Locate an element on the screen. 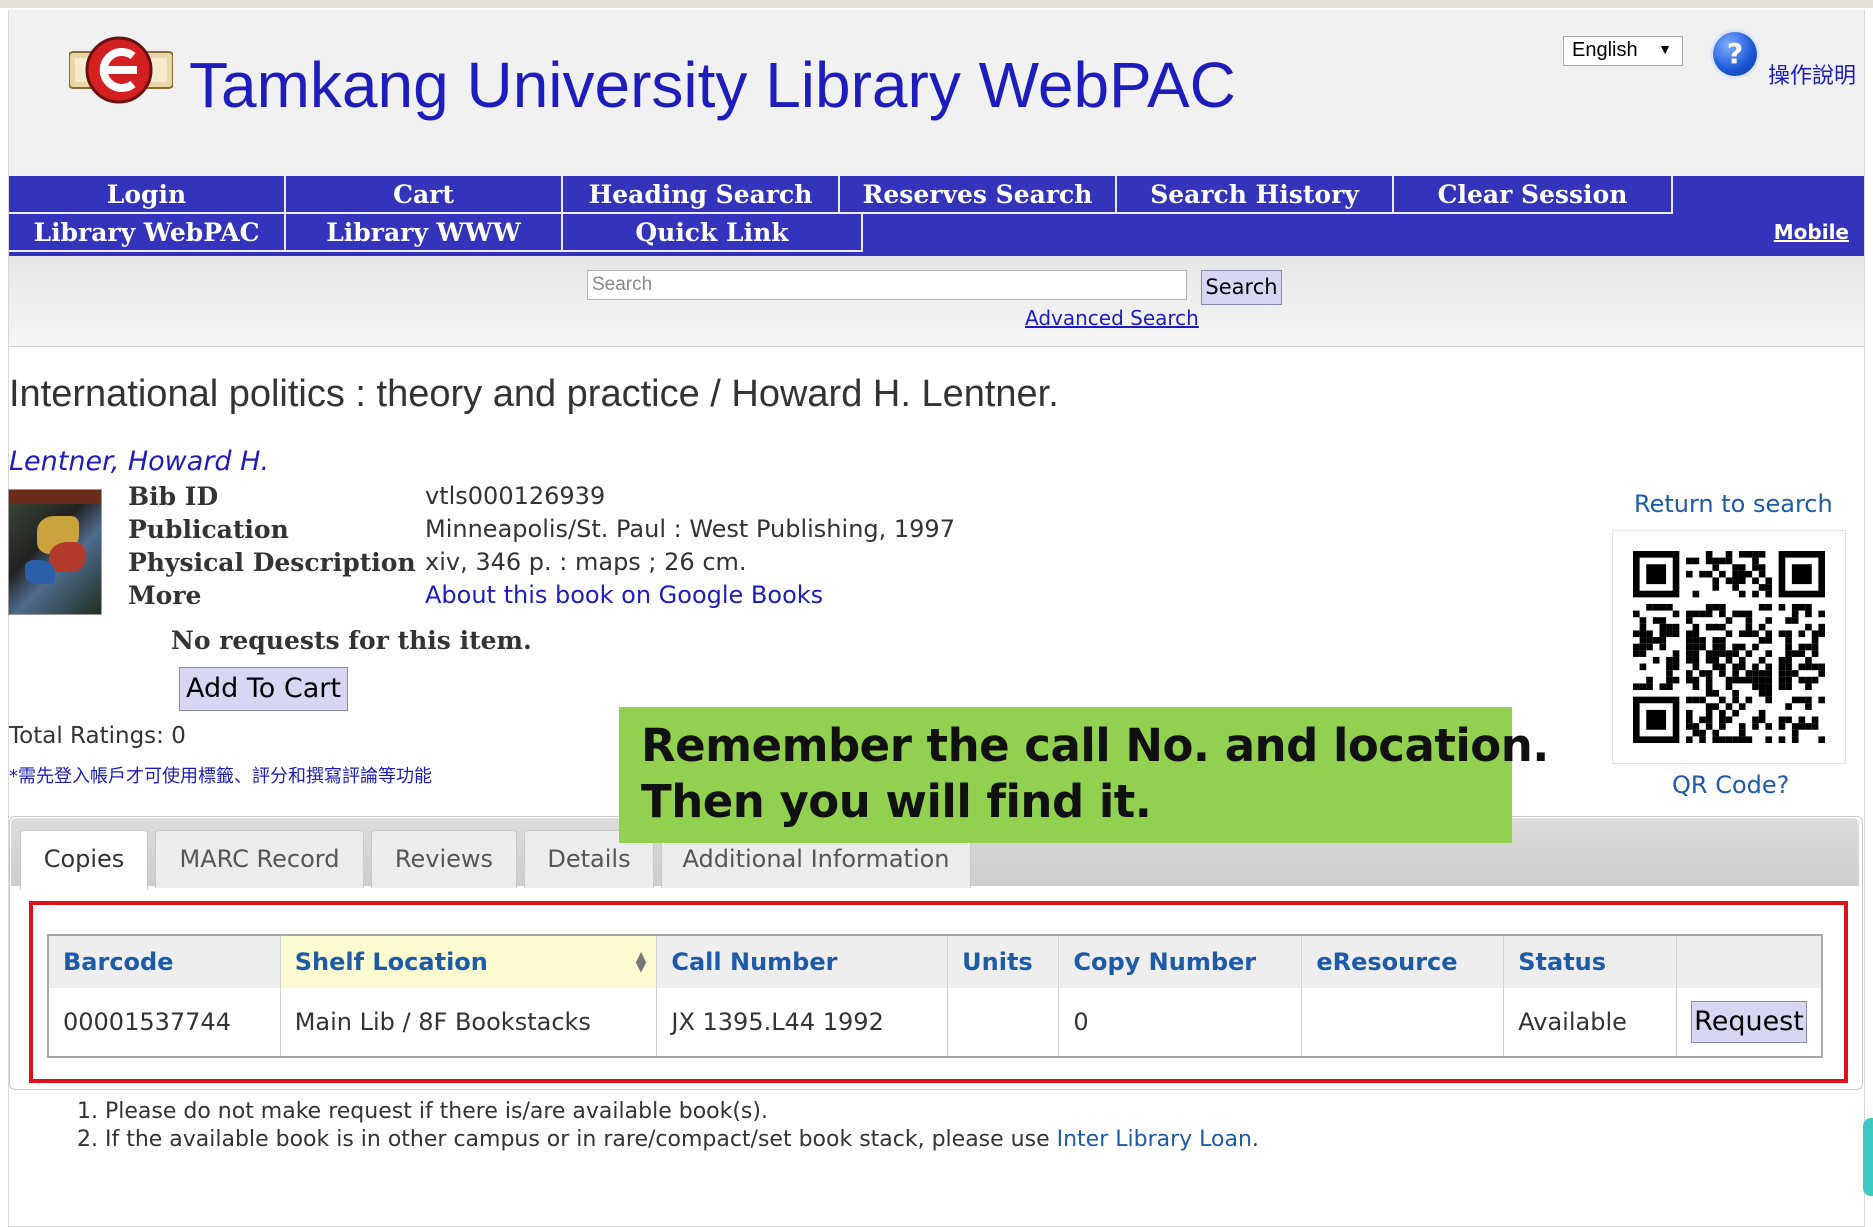  cell-call-number: JX 1395.L44 1992 is located at coordinates (802, 1022).